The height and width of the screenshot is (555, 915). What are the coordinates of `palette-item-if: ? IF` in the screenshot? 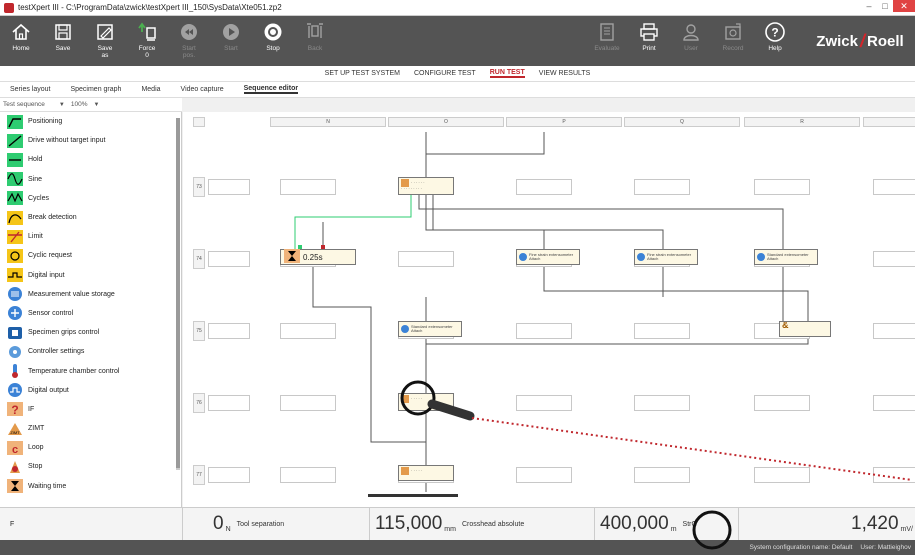 It's located at (90, 409).